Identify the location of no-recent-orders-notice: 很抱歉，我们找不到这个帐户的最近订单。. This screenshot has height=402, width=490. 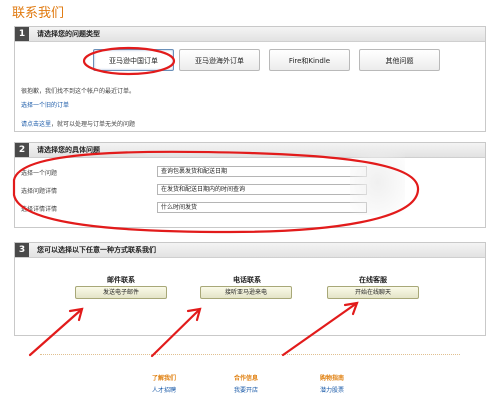
(78, 91).